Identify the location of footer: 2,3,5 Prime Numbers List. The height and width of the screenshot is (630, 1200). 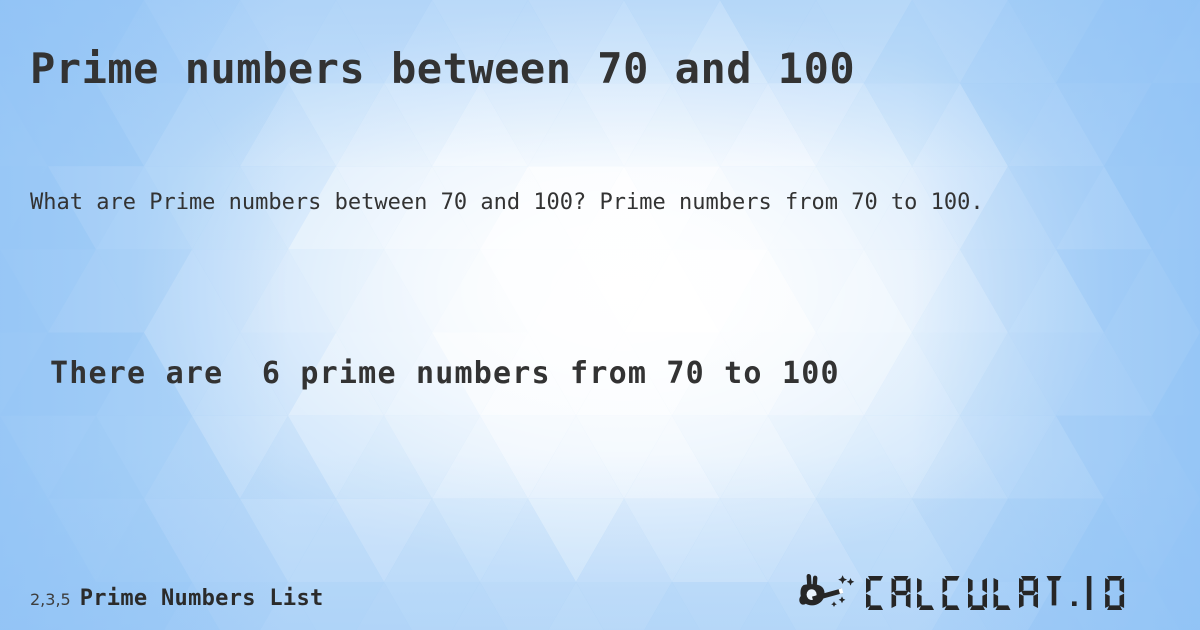
(600, 584).